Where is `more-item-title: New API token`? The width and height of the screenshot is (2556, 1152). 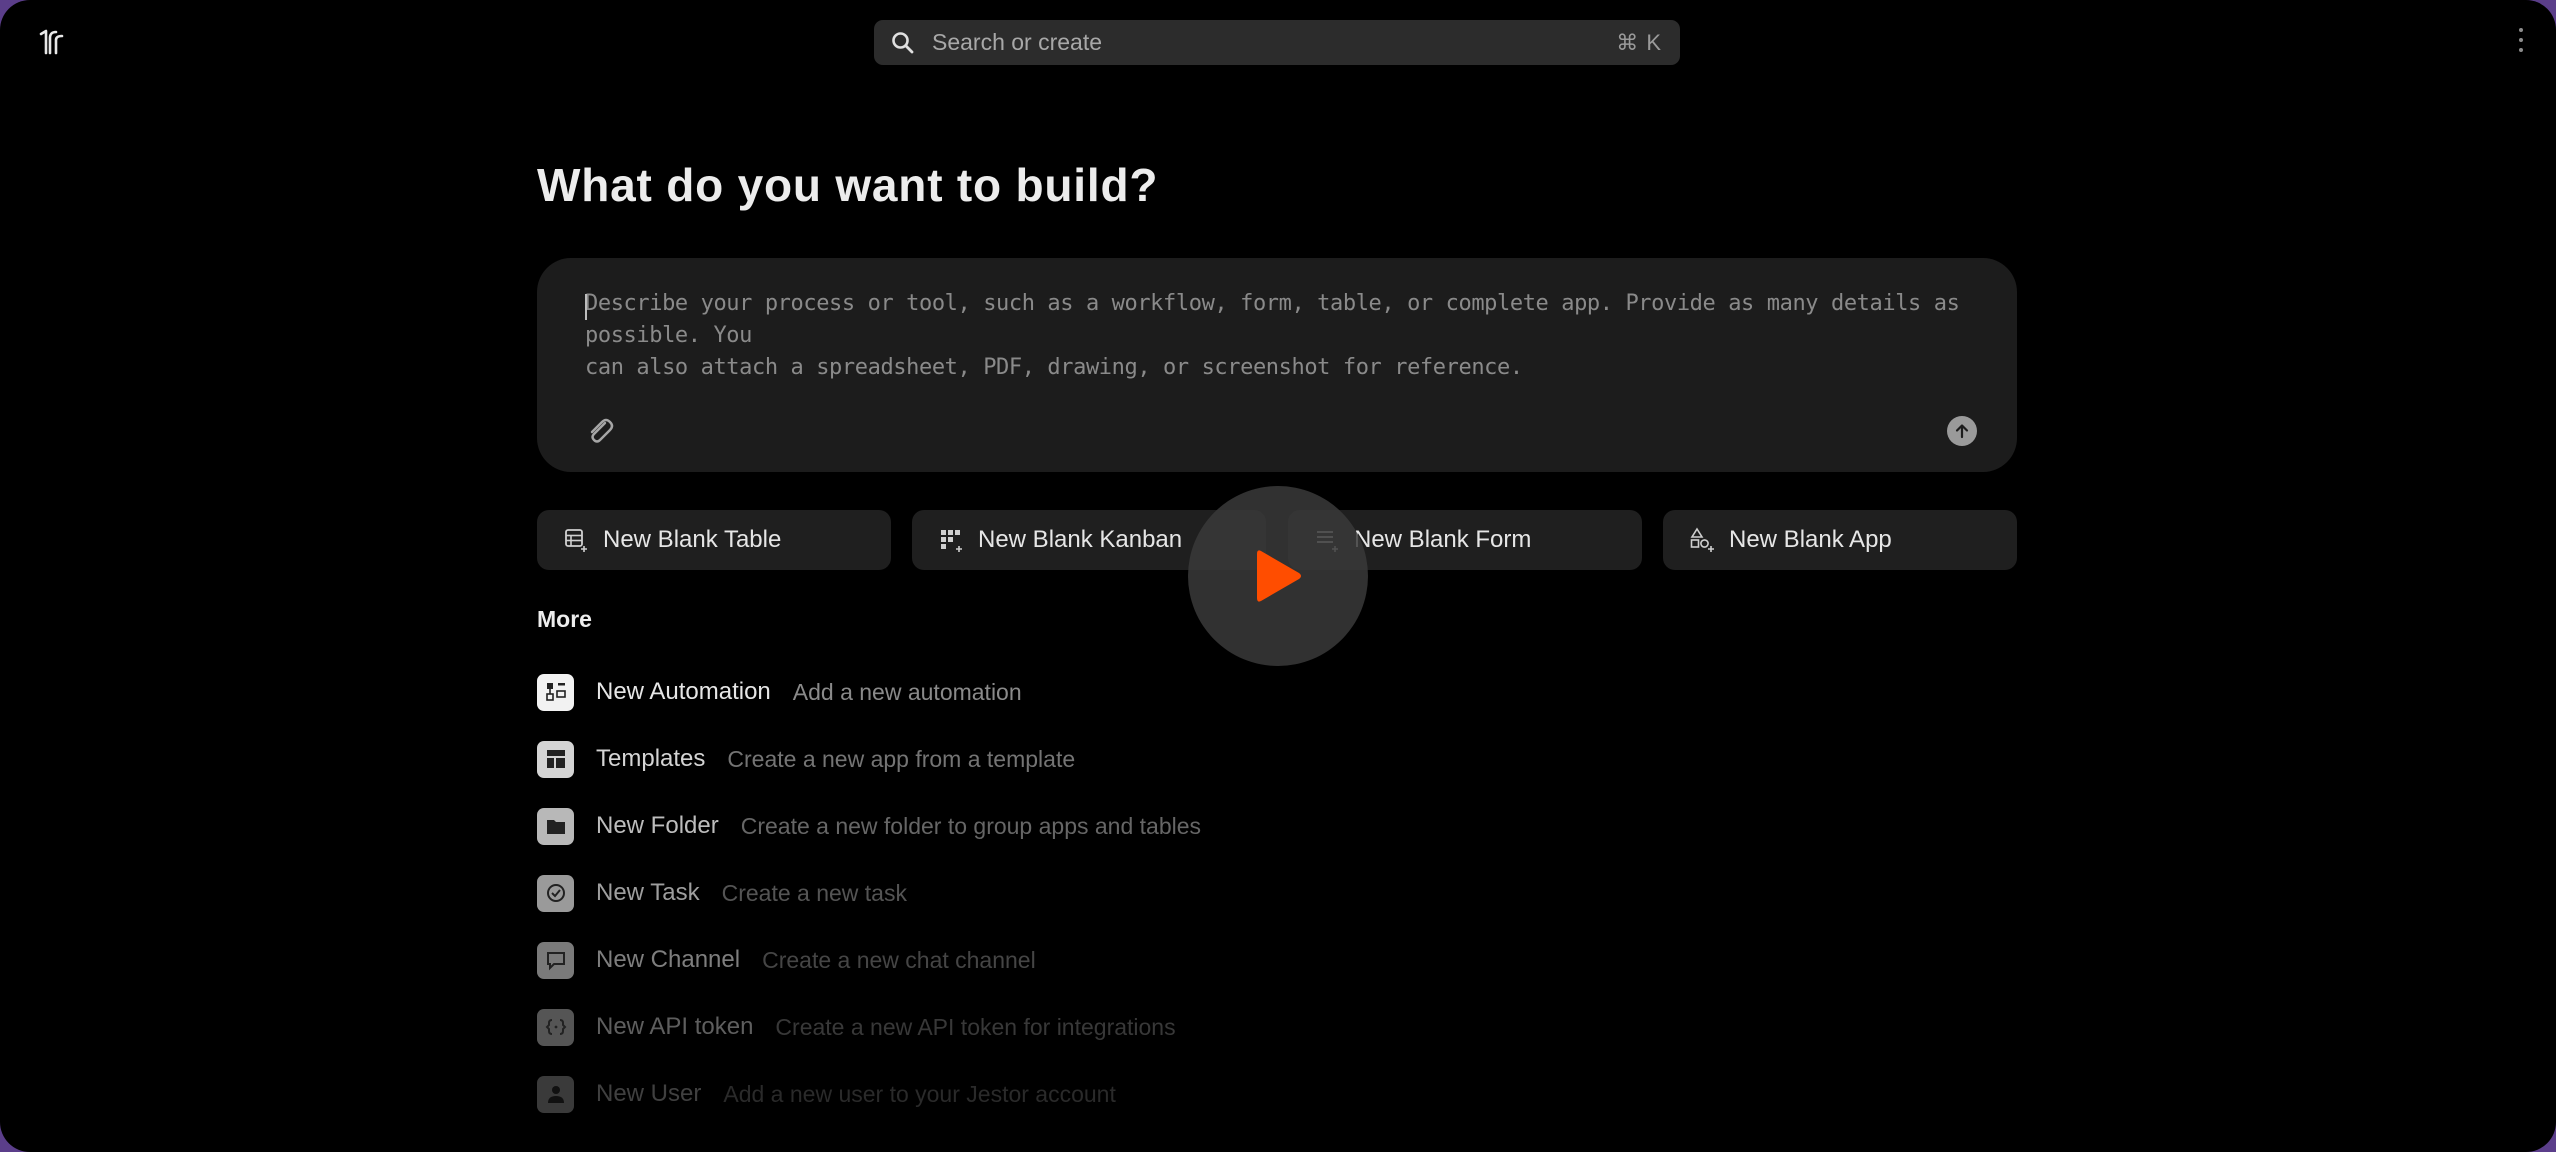
more-item-title: New API token is located at coordinates (675, 1026).